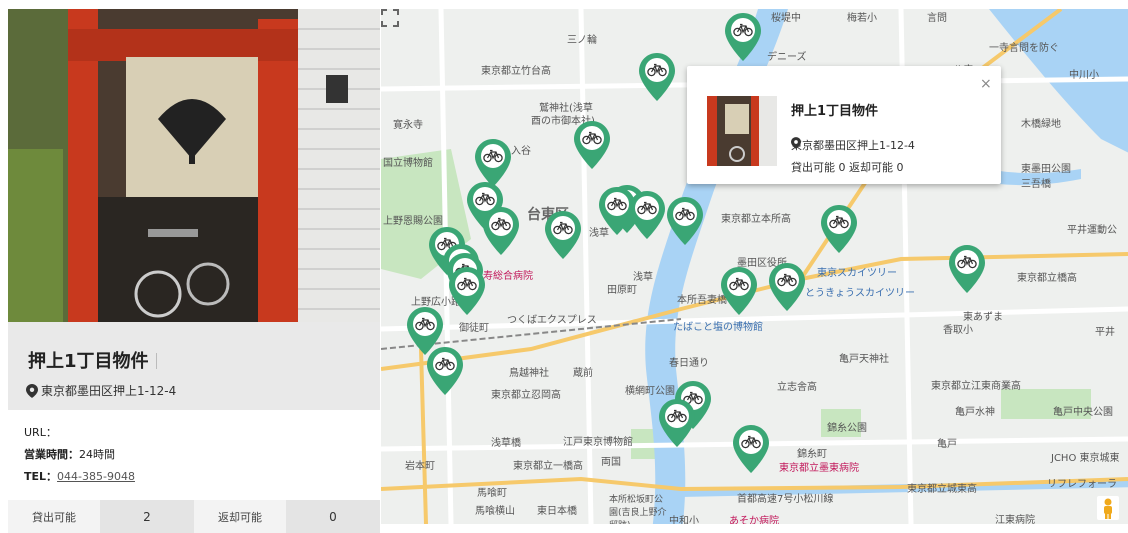 This screenshot has width=1128, height=533. Describe the element at coordinates (495, 511) in the screenshot. I see `map-label: 馬喰横山` at that location.